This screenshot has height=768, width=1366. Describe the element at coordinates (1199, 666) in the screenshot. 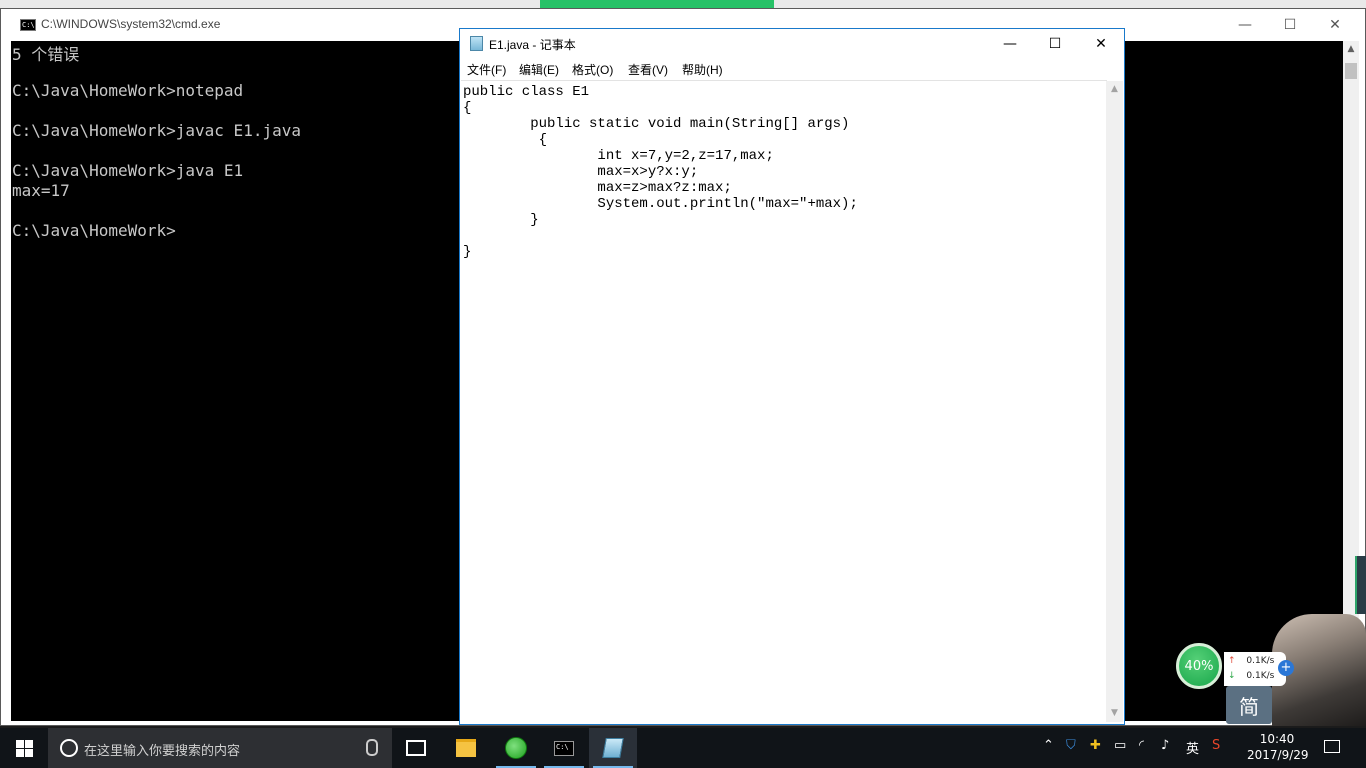

I see `speed-ball: 40%` at that location.